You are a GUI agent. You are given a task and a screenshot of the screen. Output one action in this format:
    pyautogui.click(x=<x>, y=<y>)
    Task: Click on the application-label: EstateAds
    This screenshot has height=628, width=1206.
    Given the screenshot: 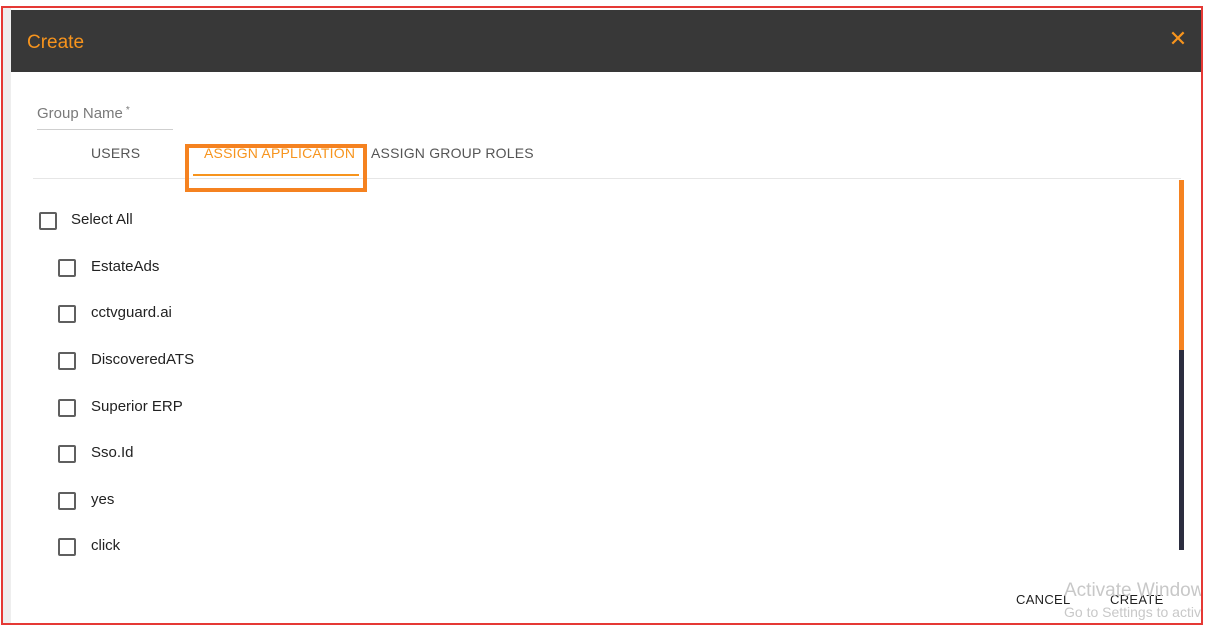 What is the action you would take?
    pyautogui.click(x=125, y=266)
    